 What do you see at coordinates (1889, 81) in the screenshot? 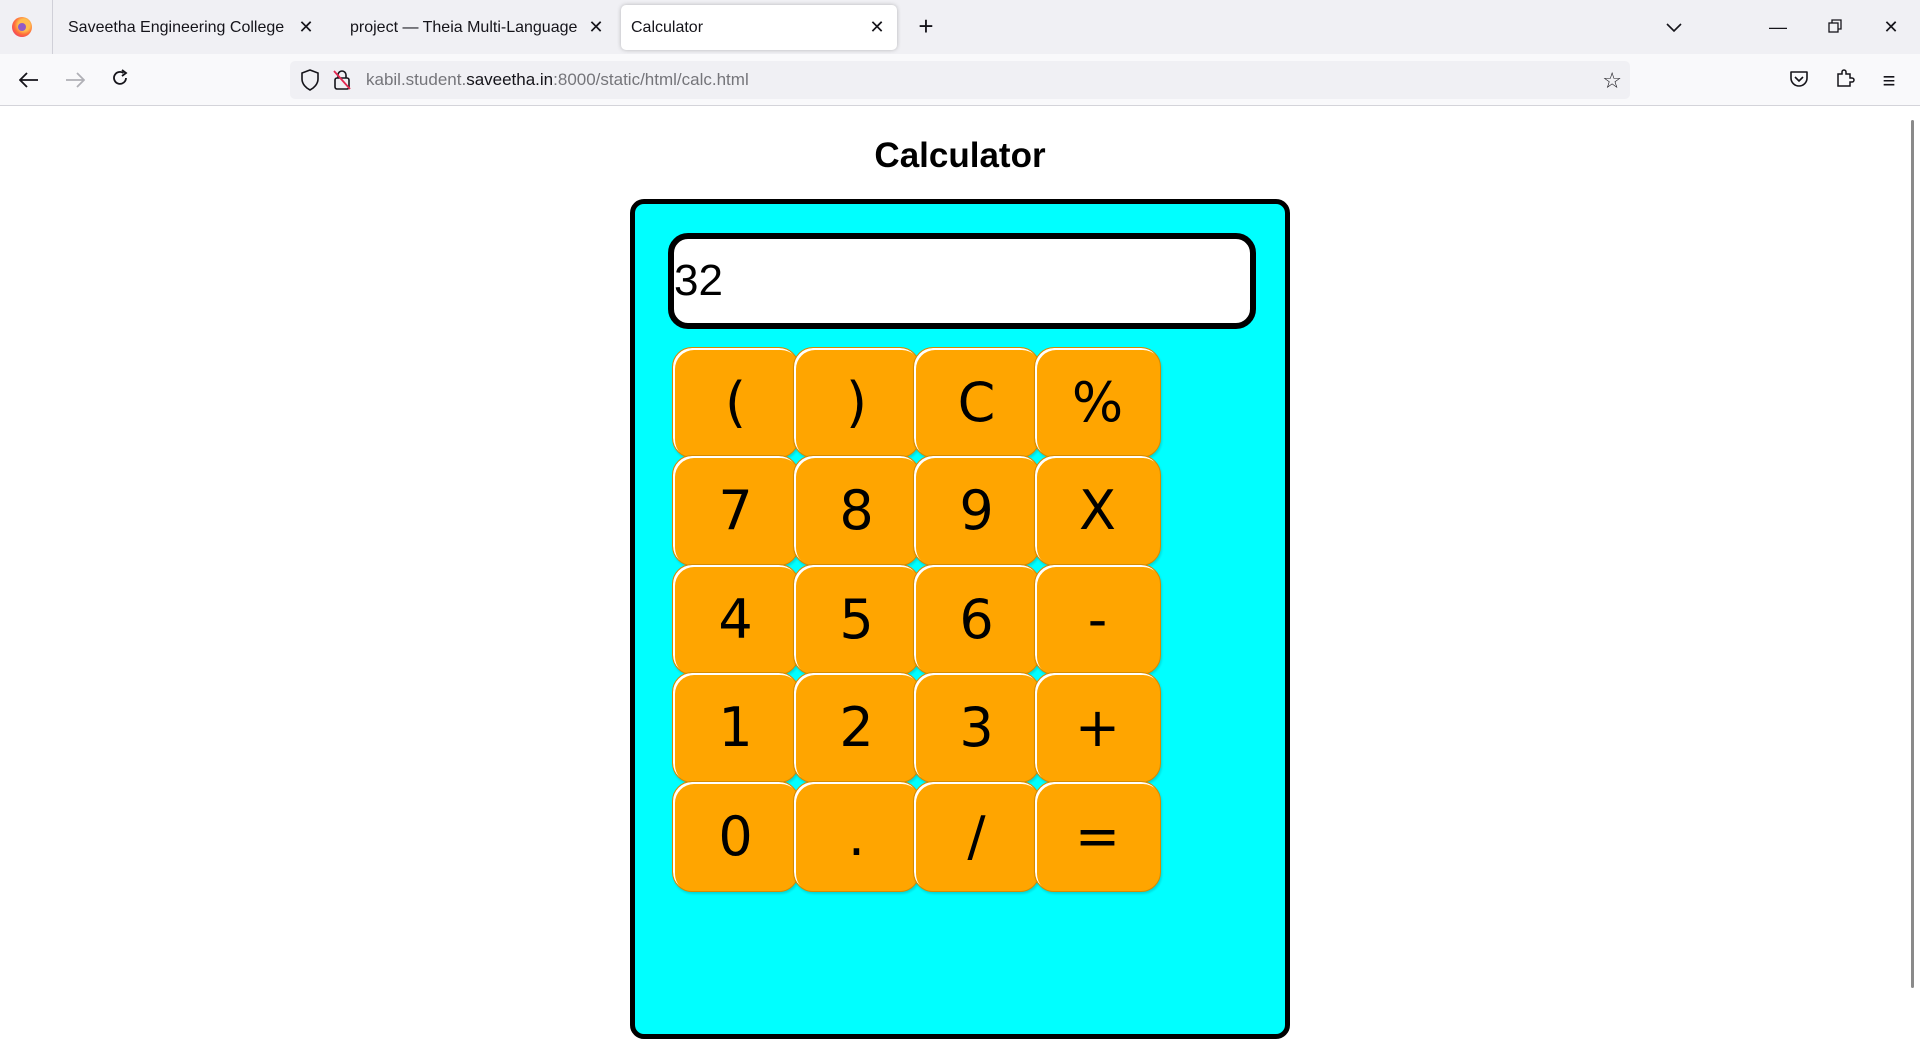
I see `menu-hamburger-icon: ≡` at bounding box center [1889, 81].